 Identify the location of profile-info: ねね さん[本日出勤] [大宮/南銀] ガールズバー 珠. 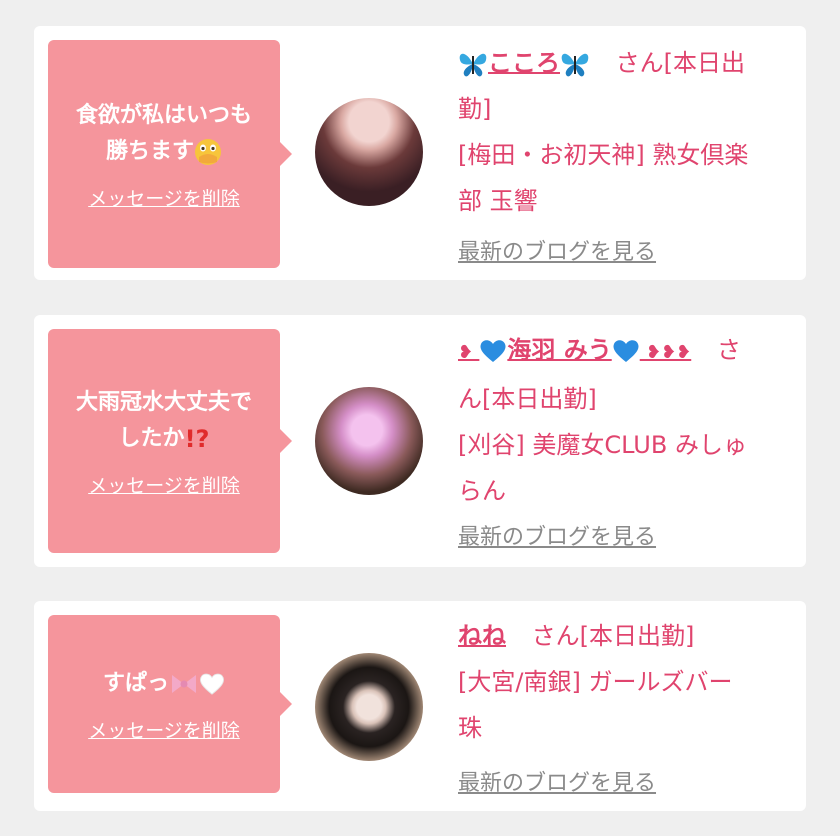
(628, 682).